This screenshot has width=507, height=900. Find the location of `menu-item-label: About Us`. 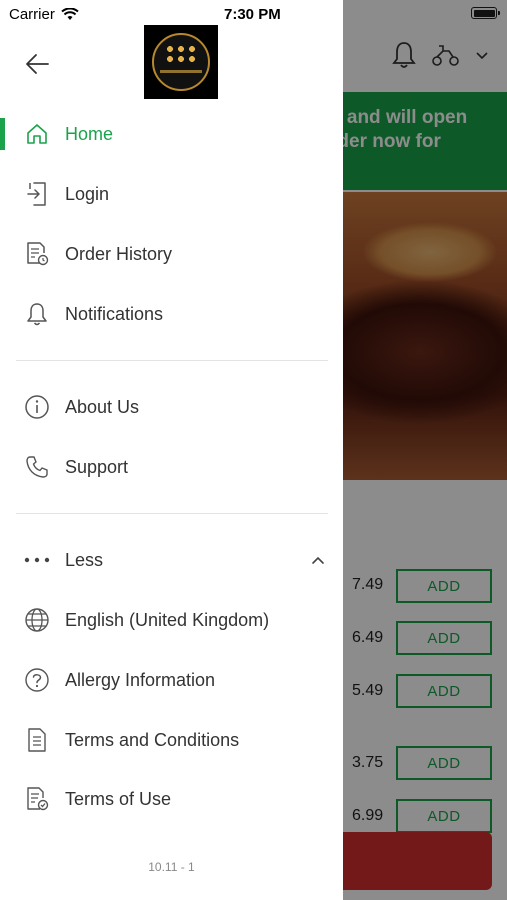

menu-item-label: About Us is located at coordinates (102, 406).